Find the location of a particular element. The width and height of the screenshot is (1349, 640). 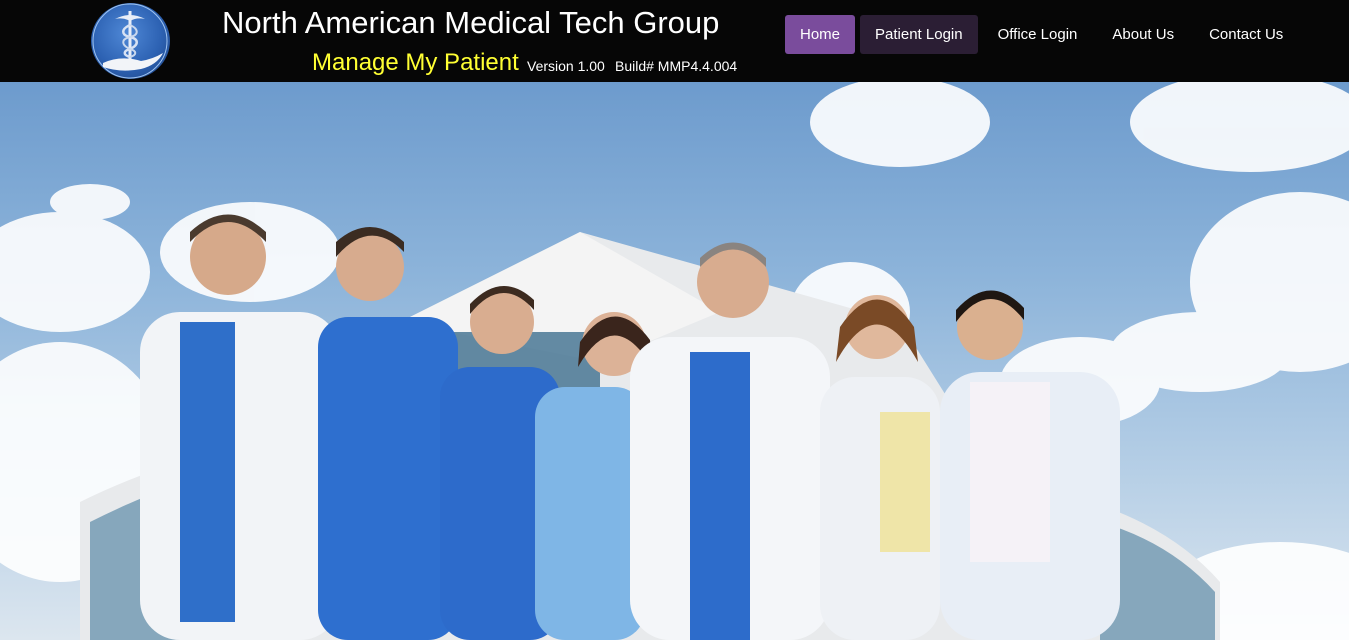

site-title: North American Medical Tech Group is located at coordinates (471, 22).